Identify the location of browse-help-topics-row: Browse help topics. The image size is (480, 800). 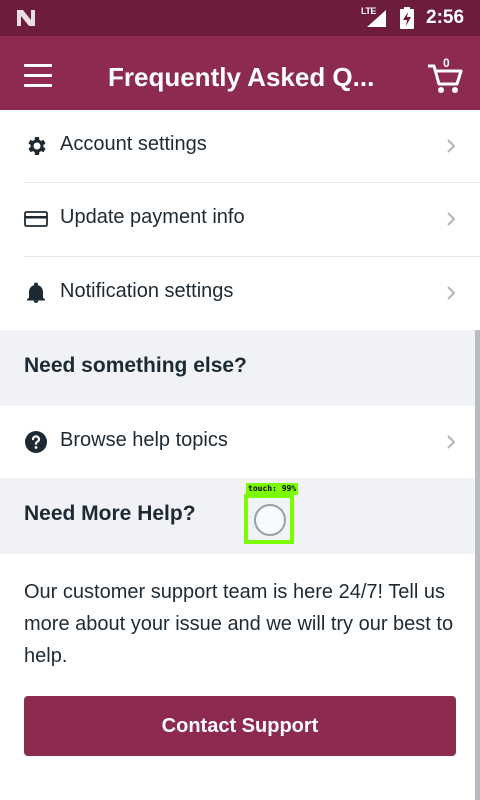
(240, 442).